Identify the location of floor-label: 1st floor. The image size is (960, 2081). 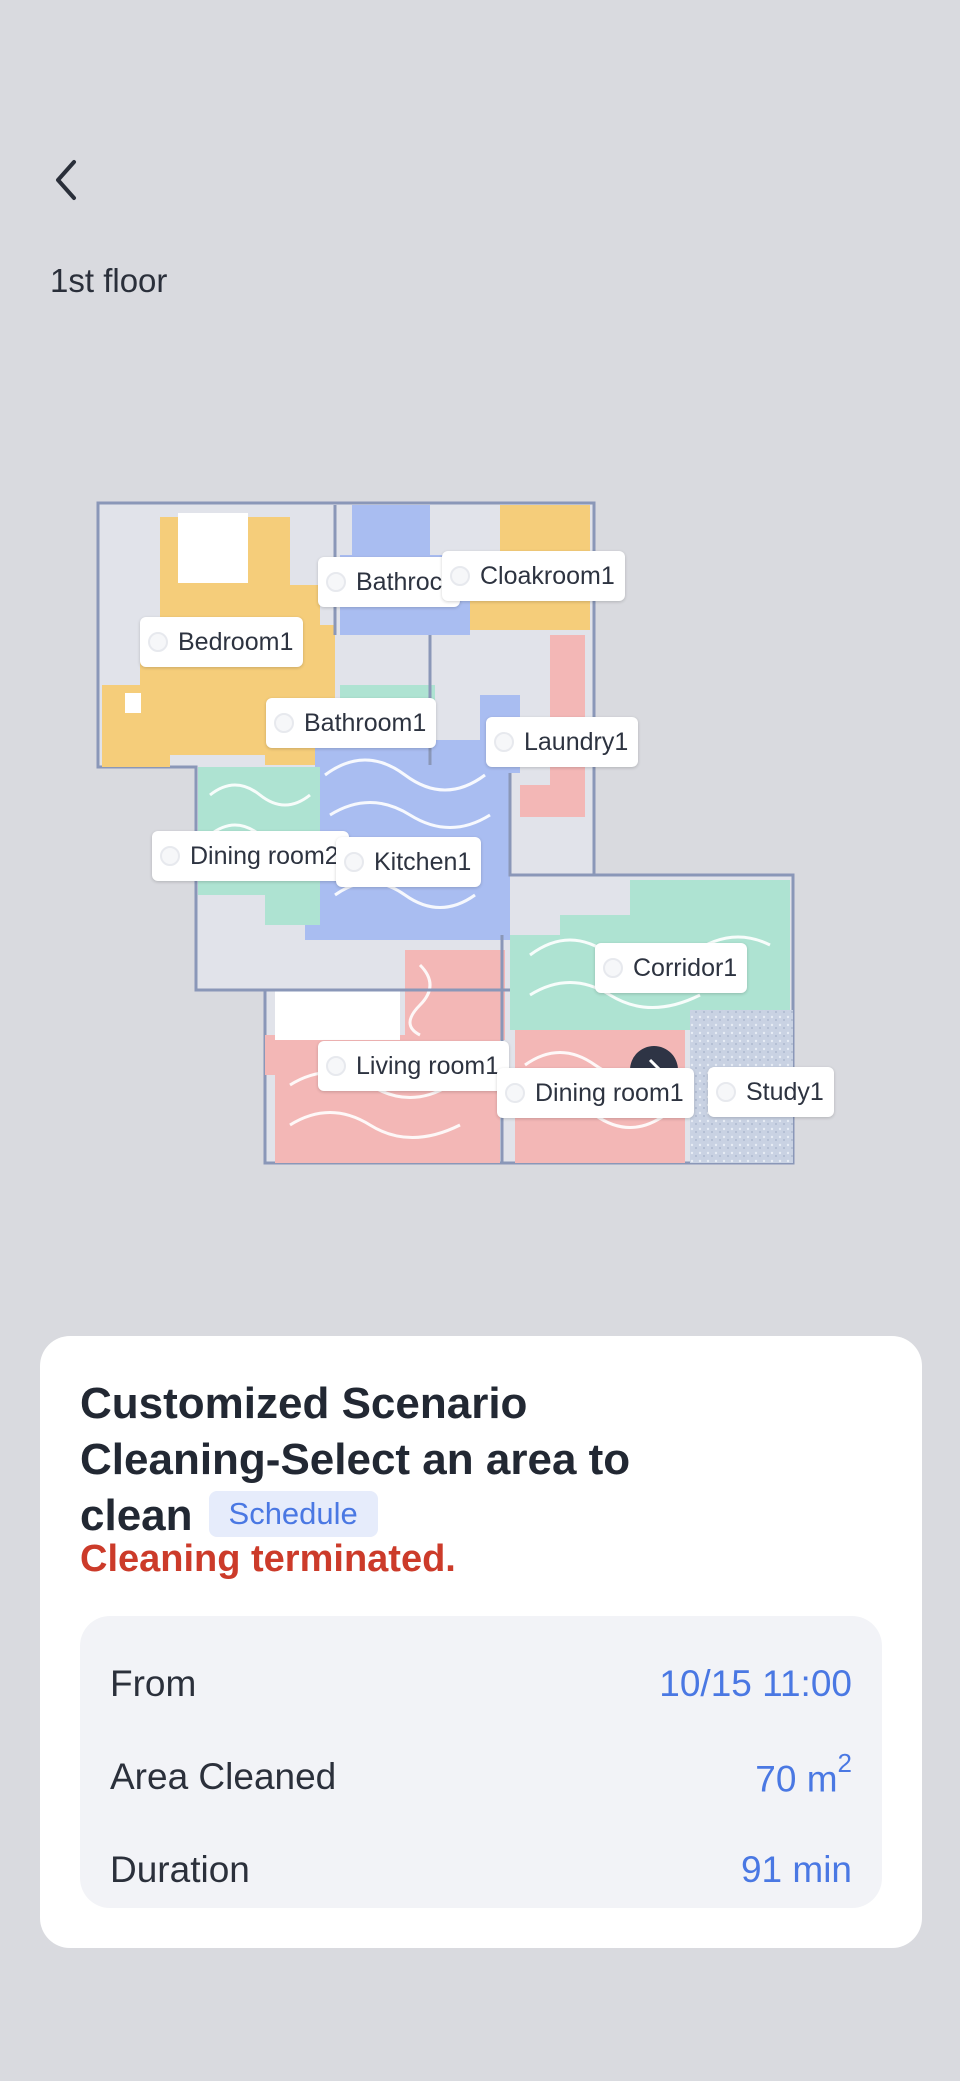
(109, 280).